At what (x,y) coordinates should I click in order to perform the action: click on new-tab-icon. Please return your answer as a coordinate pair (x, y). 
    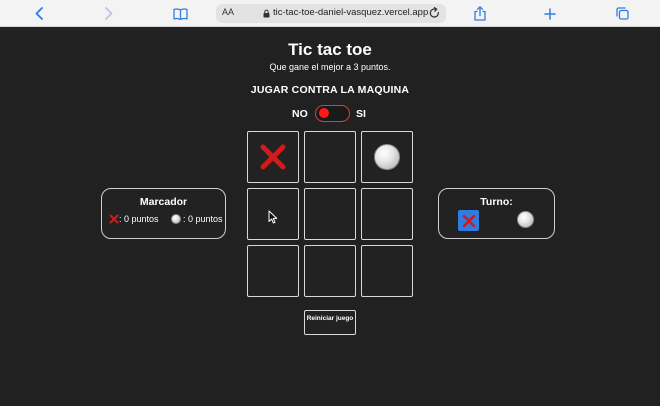
    Looking at the image, I should click on (550, 13).